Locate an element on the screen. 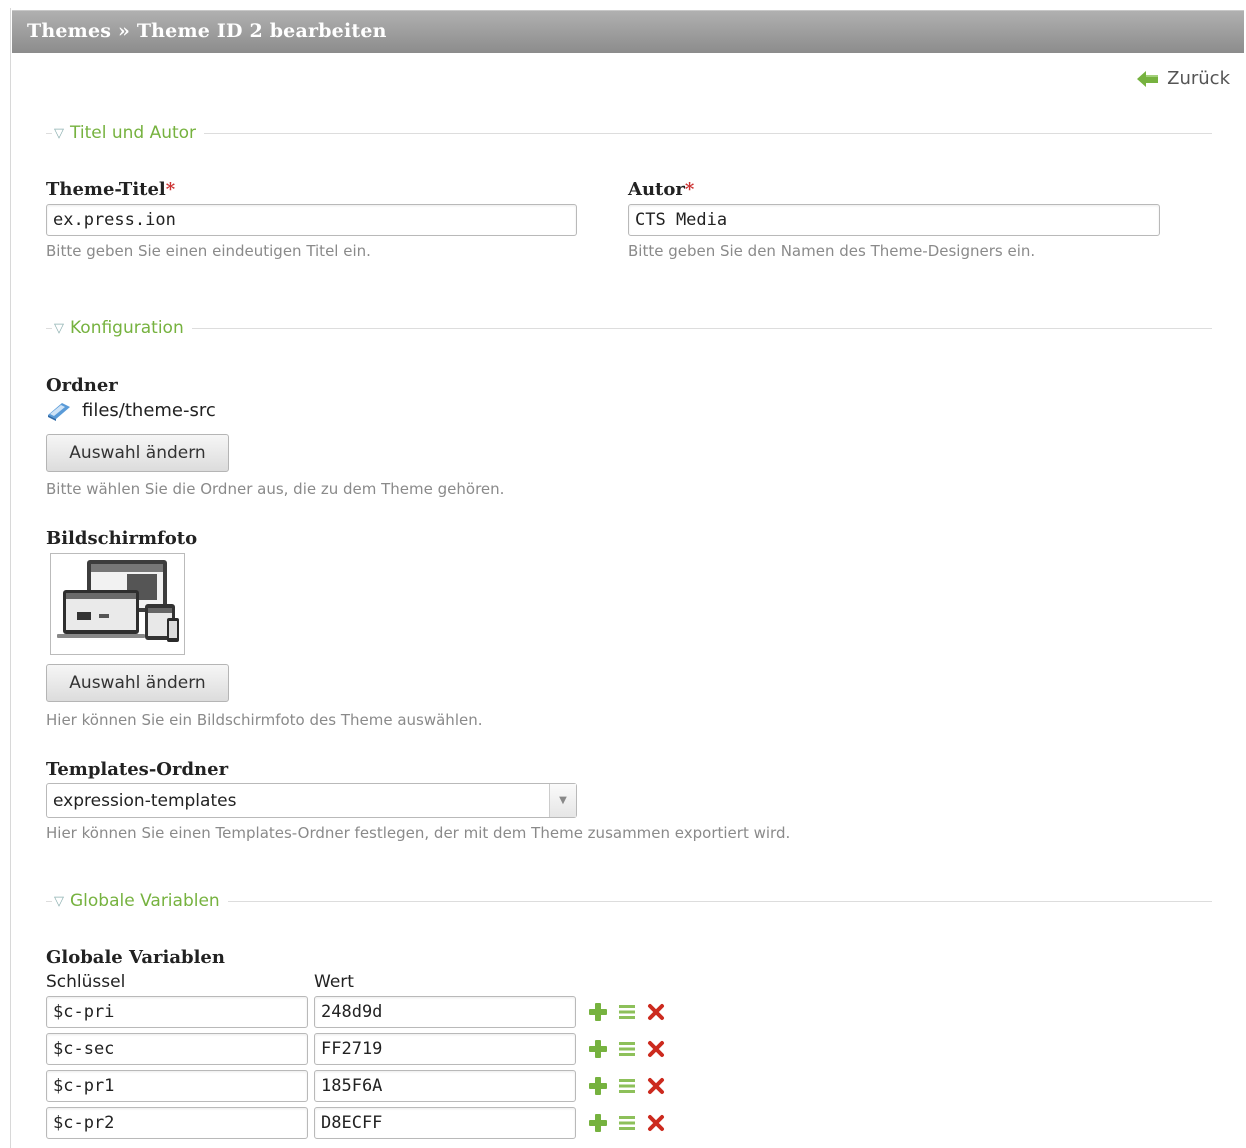 The width and height of the screenshot is (1246, 1148). variable-row: $c-pr1 185F6A is located at coordinates (366, 1086).